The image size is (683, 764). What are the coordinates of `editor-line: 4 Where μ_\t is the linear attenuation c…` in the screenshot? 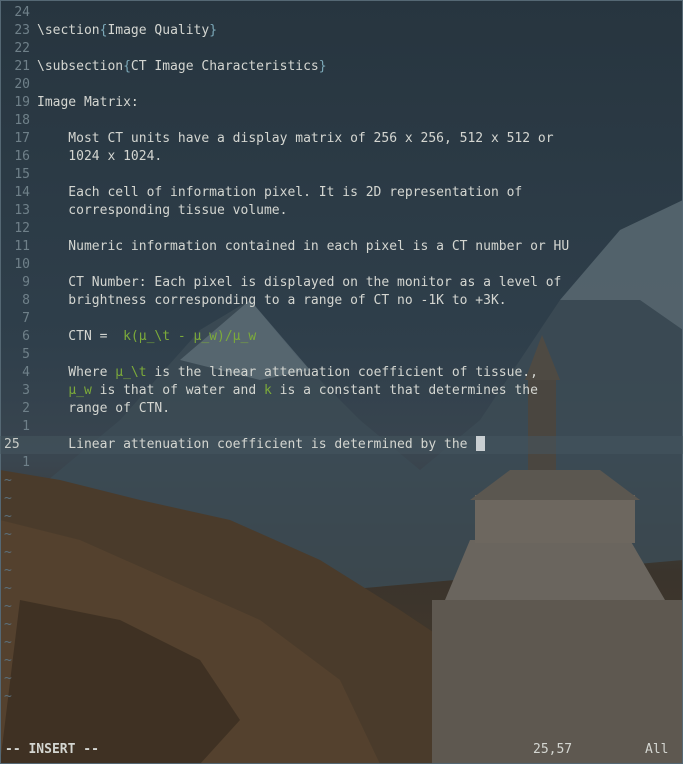 It's located at (341, 373).